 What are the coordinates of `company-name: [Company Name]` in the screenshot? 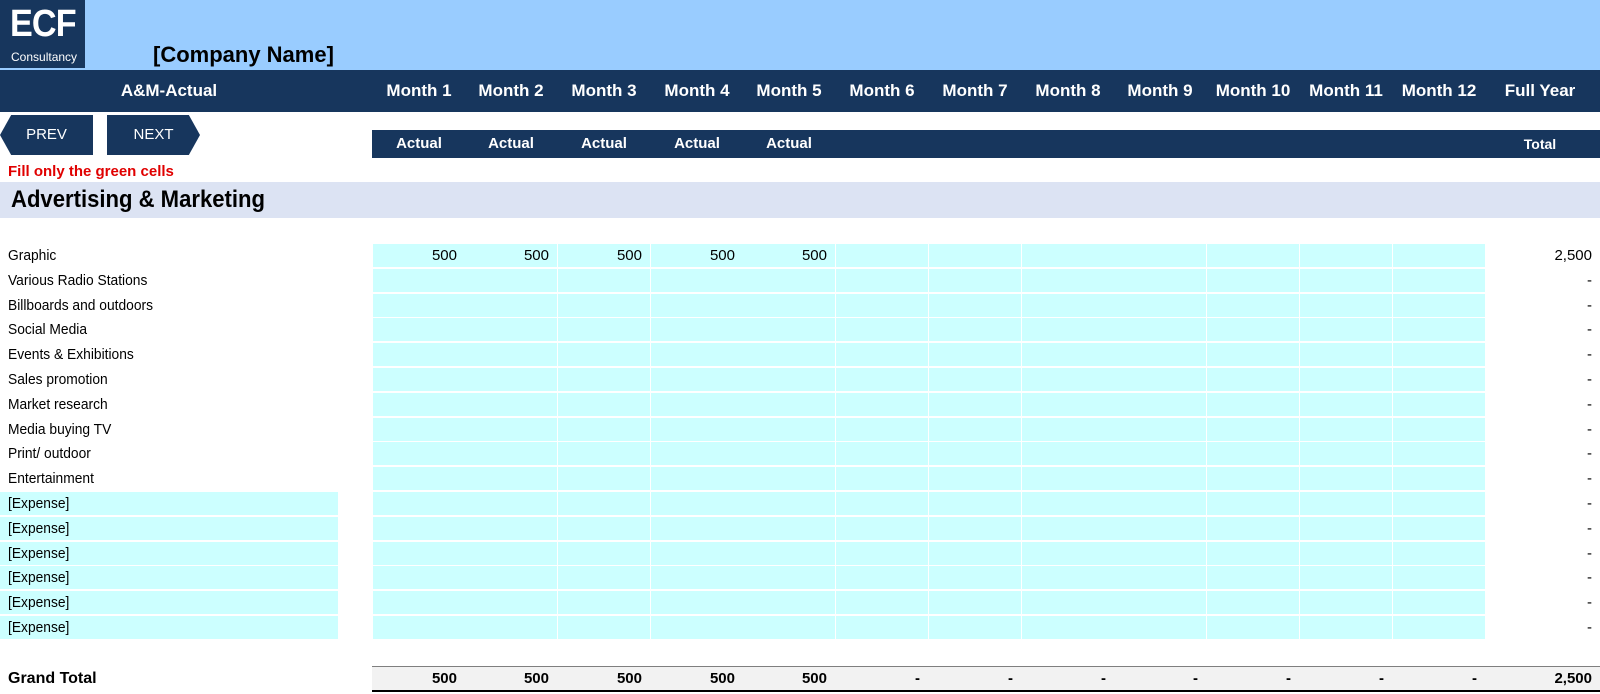 It's located at (243, 55).